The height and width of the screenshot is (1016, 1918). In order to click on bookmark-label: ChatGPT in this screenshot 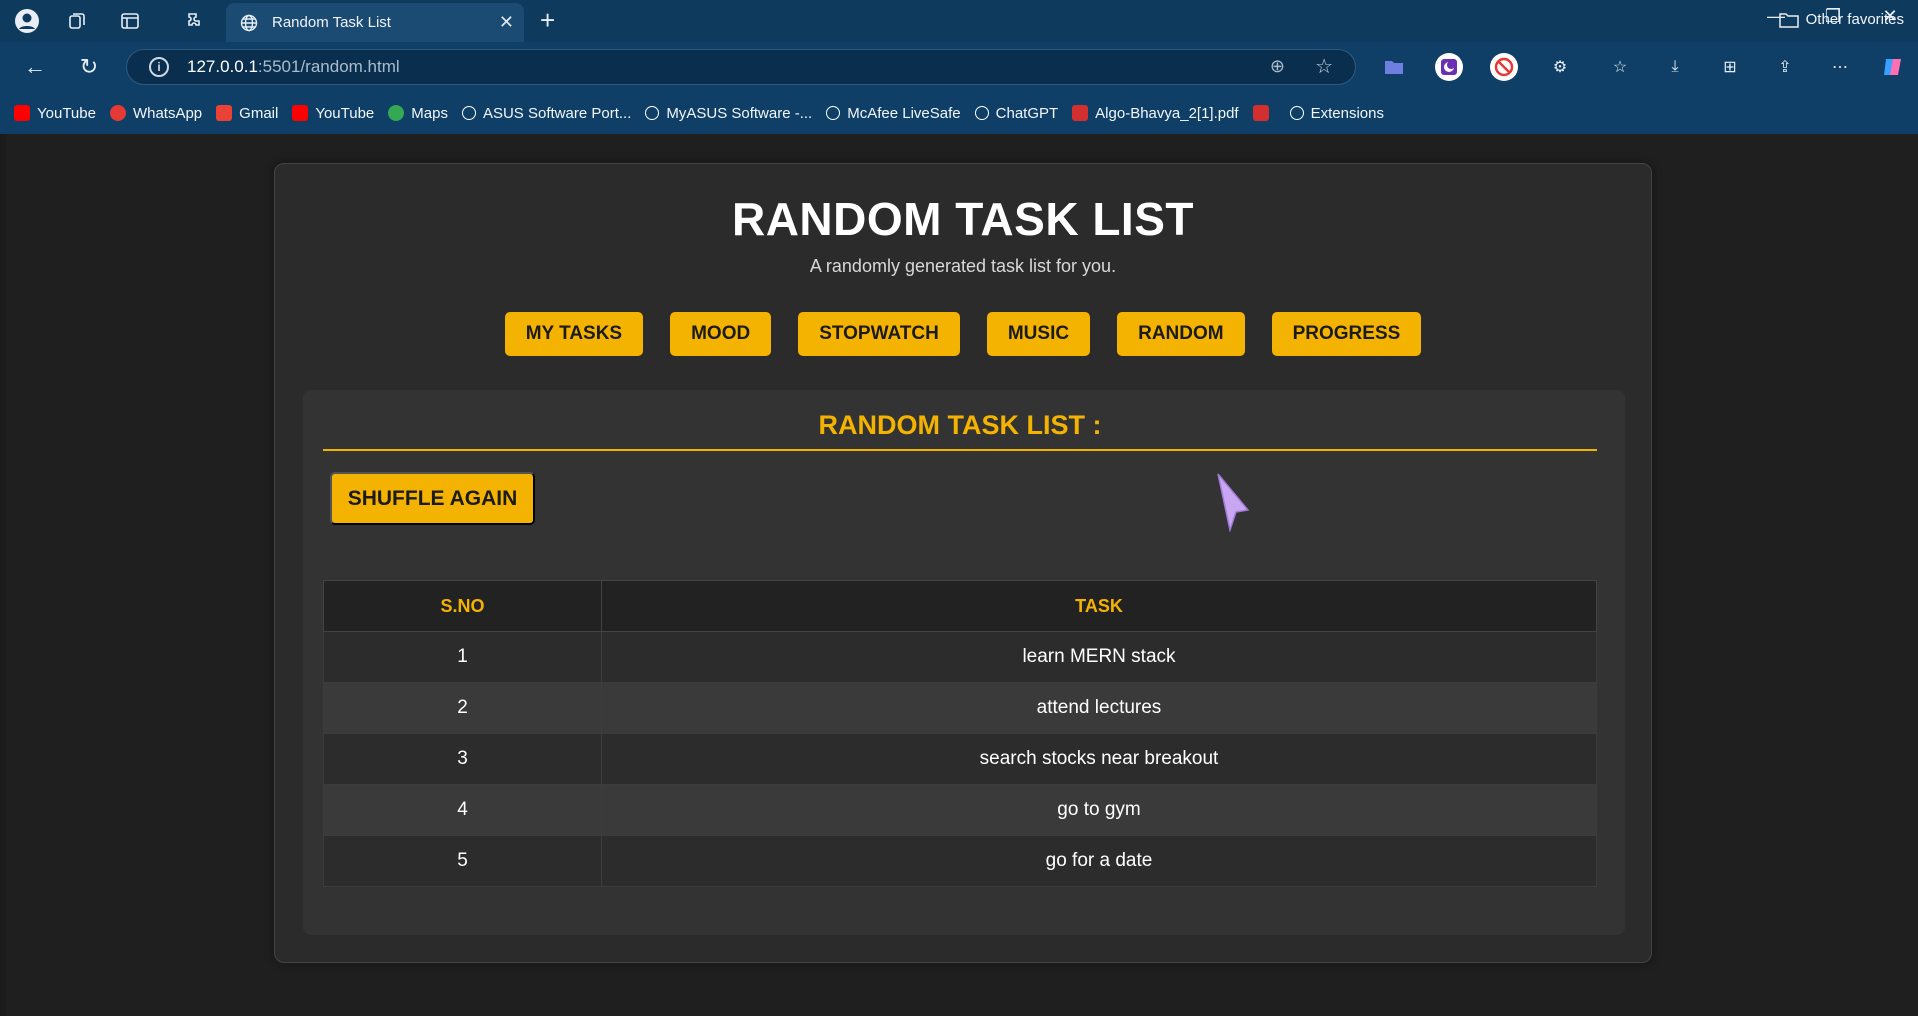, I will do `click(1027, 113)`.